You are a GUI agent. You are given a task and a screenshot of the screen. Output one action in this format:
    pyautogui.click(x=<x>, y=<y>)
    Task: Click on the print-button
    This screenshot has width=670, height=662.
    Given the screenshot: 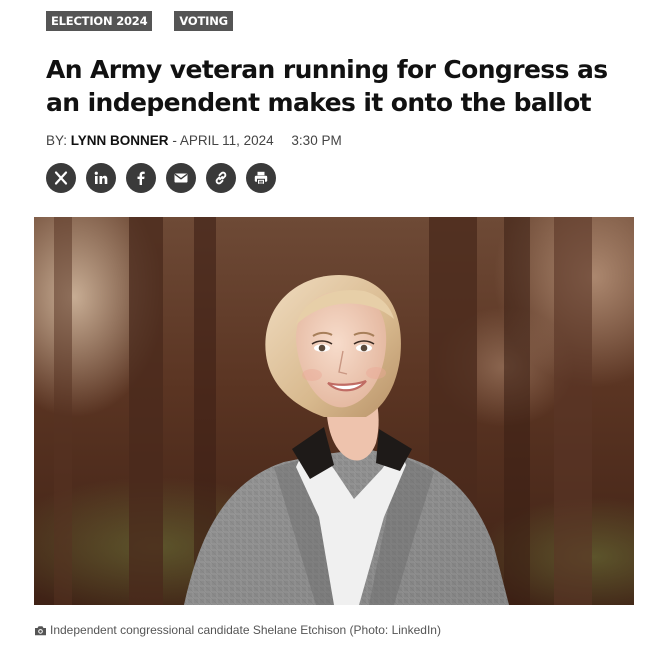 What is the action you would take?
    pyautogui.click(x=261, y=178)
    